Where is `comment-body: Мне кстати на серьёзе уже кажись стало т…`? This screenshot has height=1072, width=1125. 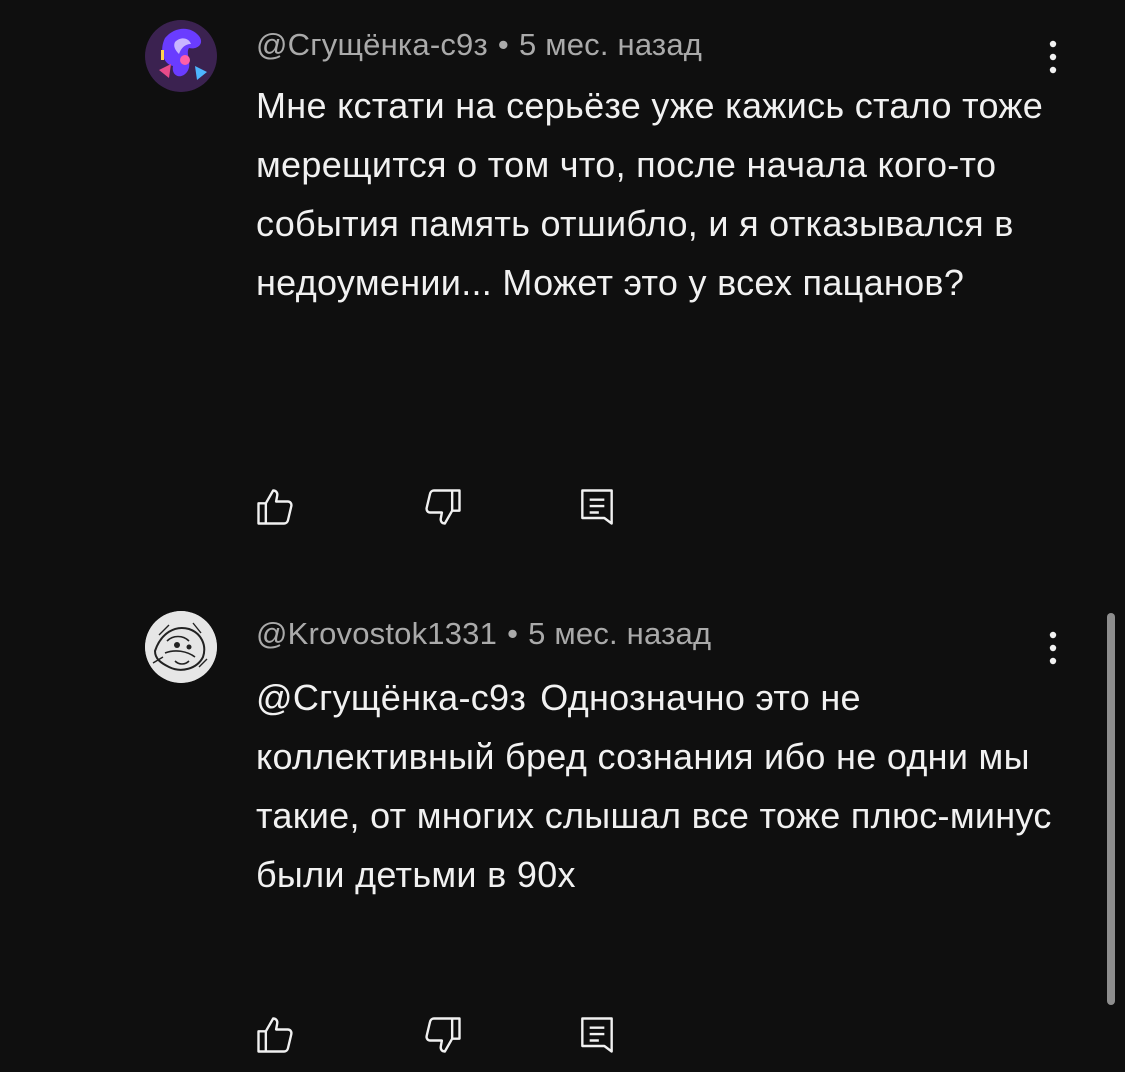 comment-body: Мне кстати на серьёзе уже кажись стало т… is located at coordinates (650, 194).